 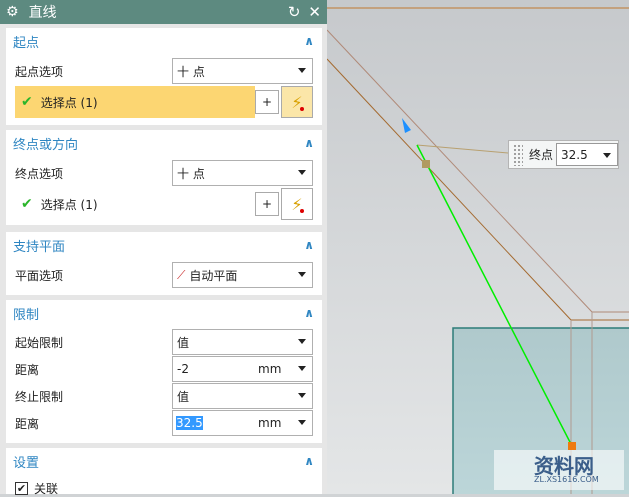 I want to click on start-distance-label: 距离, so click(x=27, y=370).